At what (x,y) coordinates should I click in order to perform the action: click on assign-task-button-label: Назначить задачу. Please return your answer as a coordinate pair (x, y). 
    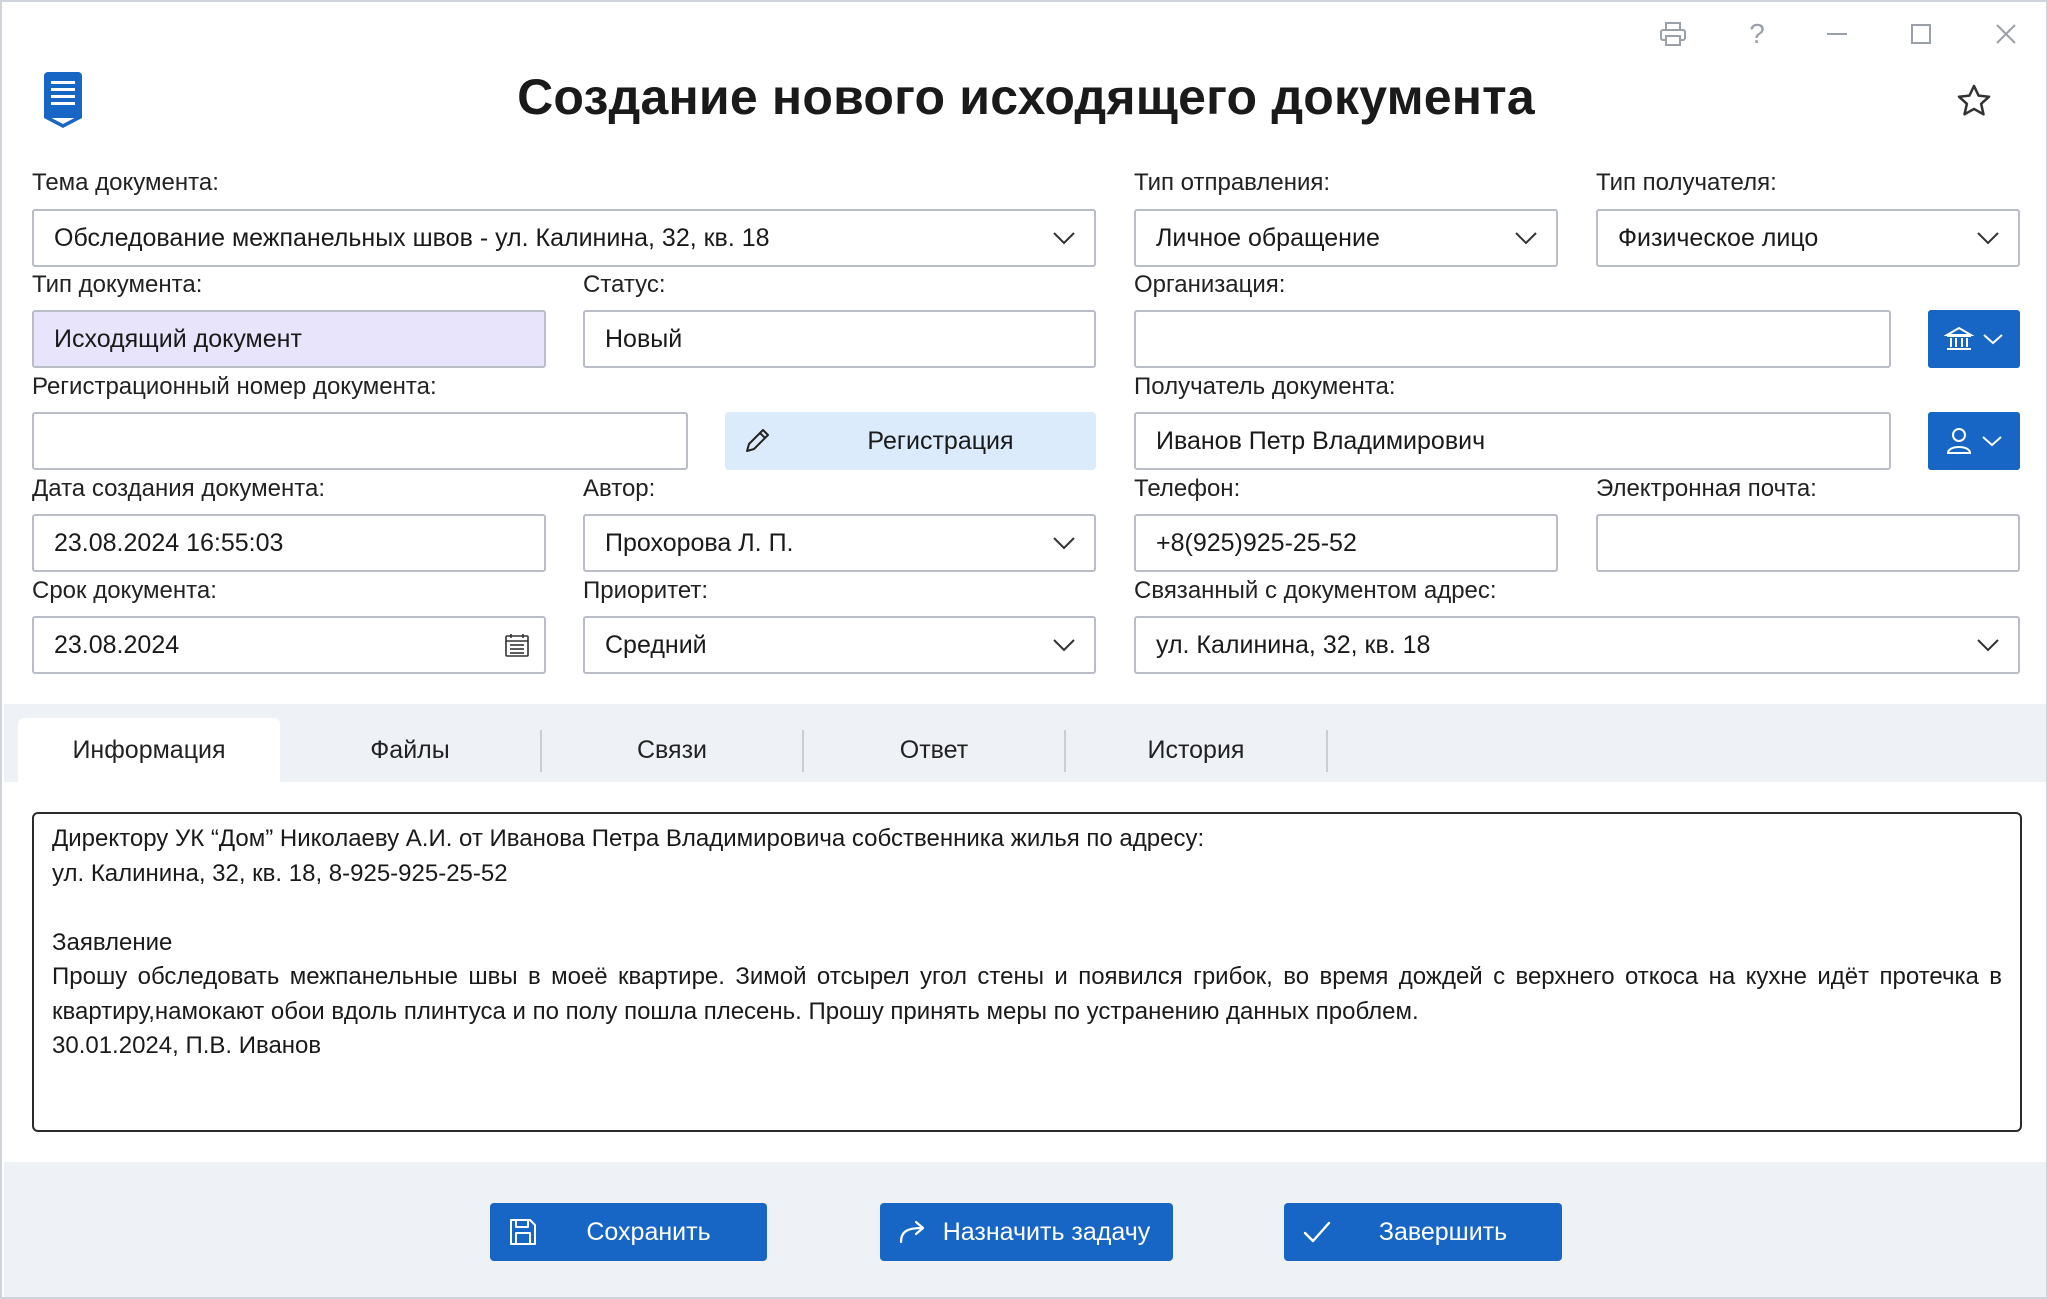
    Looking at the image, I should click on (1046, 1231).